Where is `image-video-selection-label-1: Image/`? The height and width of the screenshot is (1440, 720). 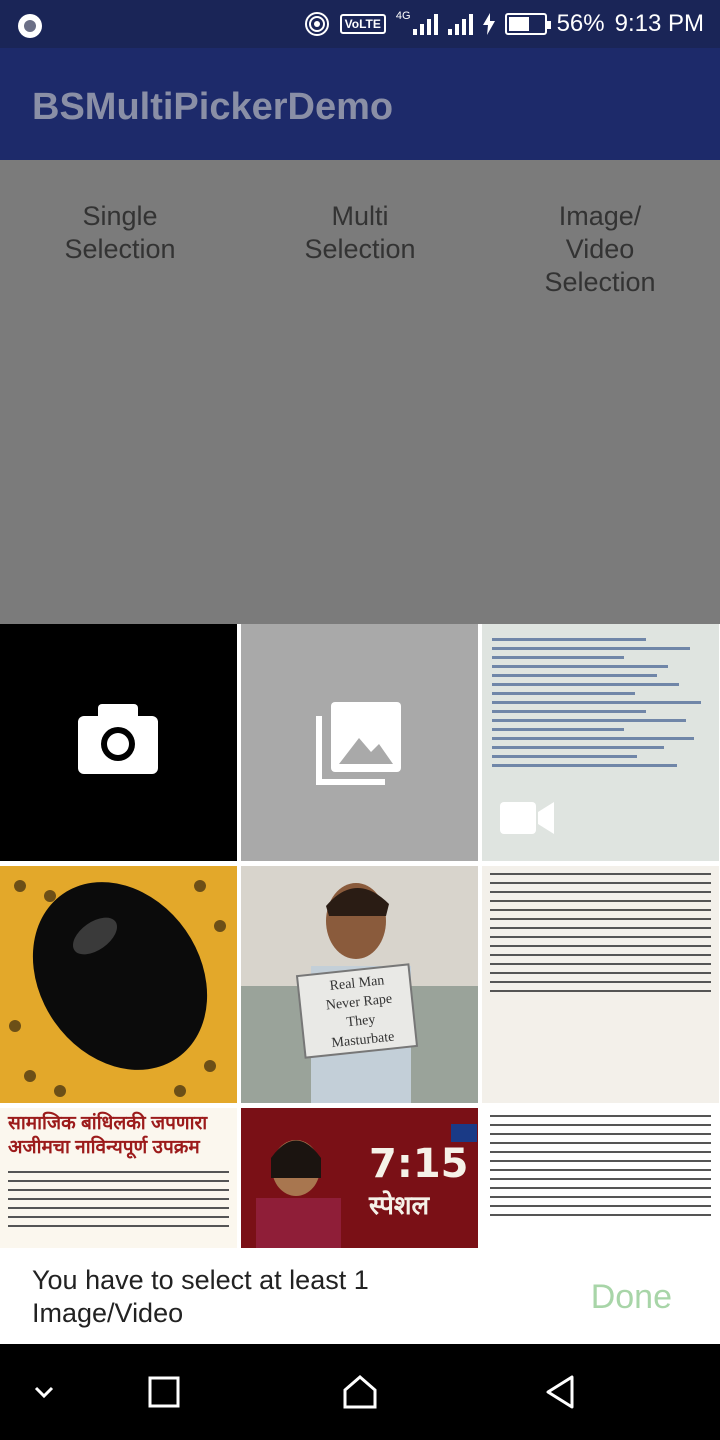 image-video-selection-label-1: Image/ is located at coordinates (600, 216).